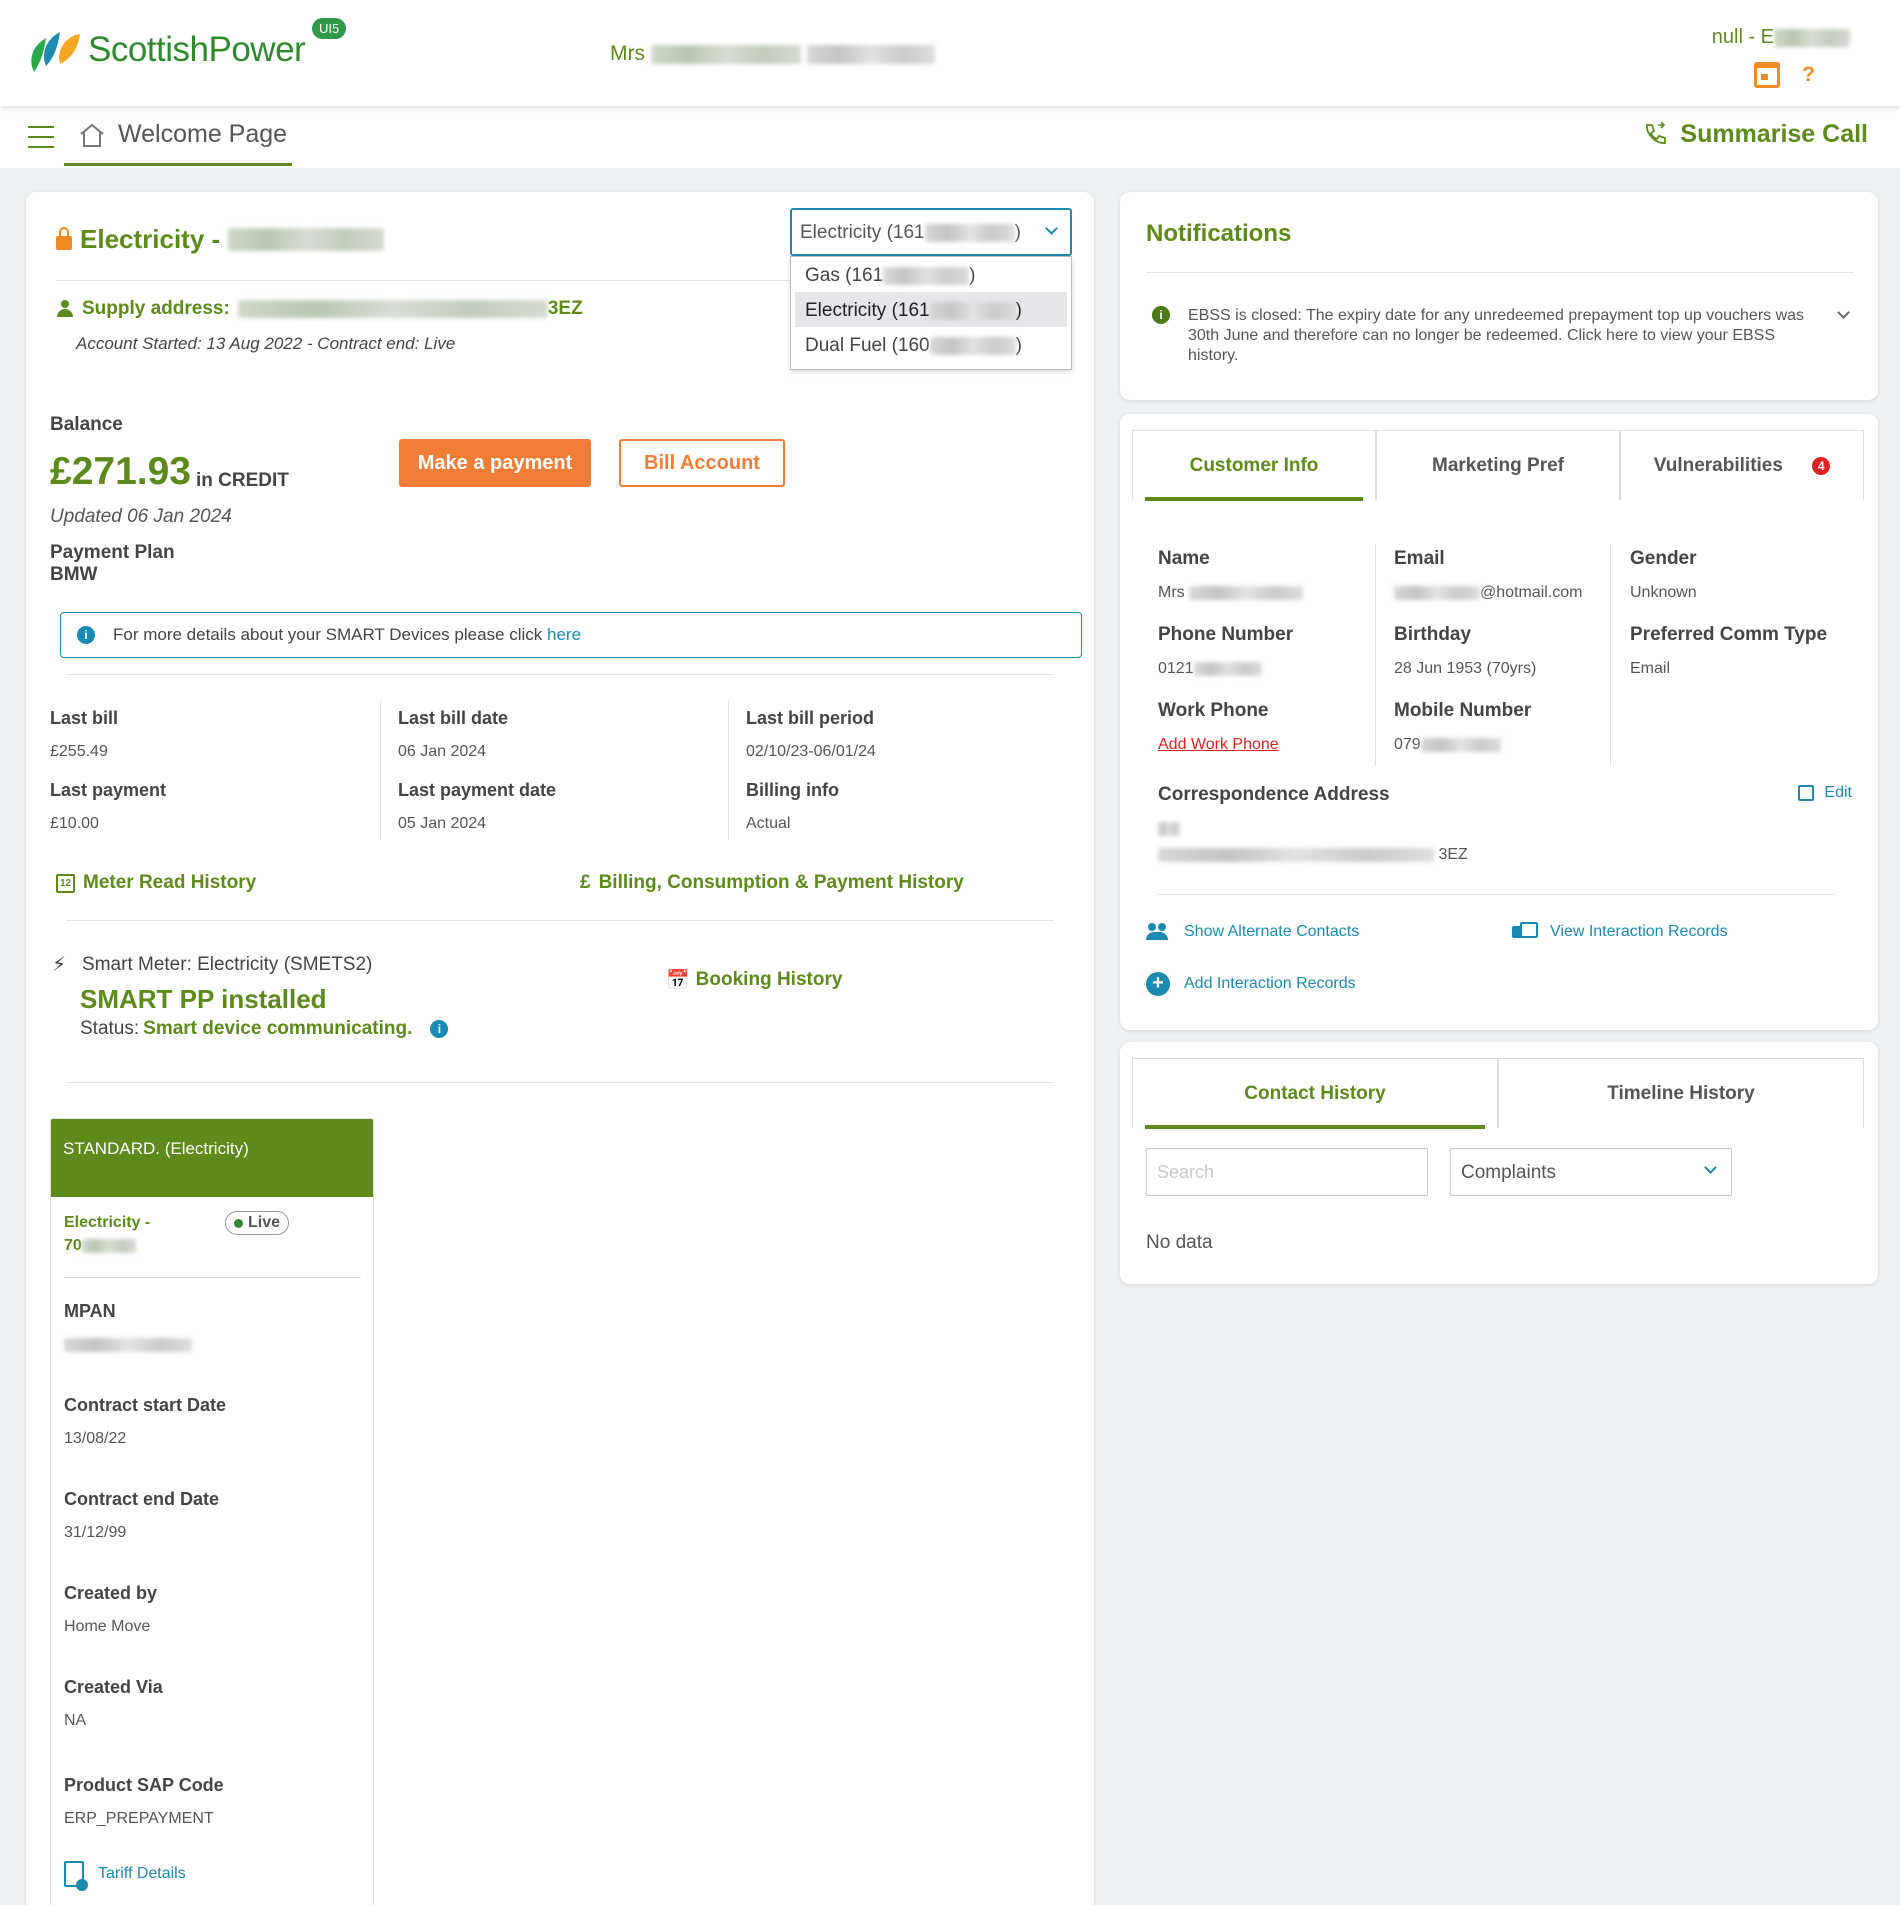  I want to click on last-payment: Last payment £10.00, so click(108, 806).